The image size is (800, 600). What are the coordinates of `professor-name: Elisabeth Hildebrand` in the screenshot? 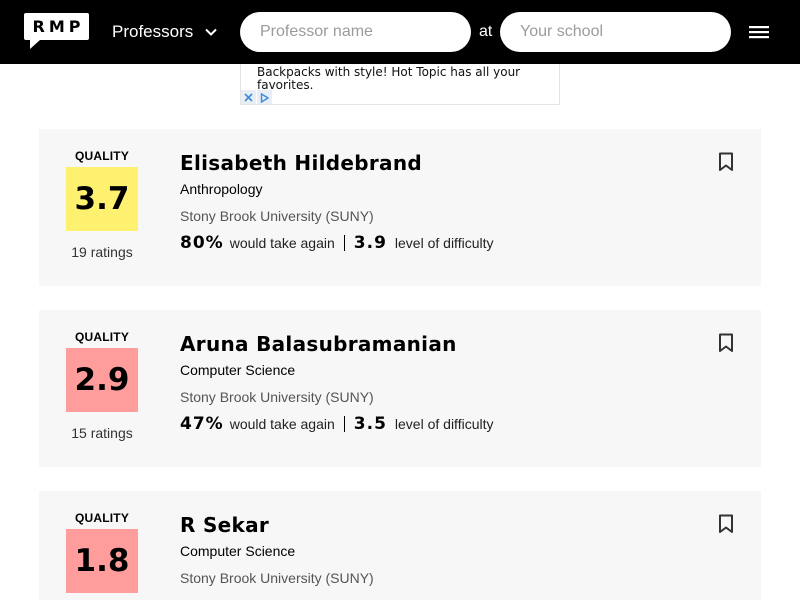 It's located at (301, 163).